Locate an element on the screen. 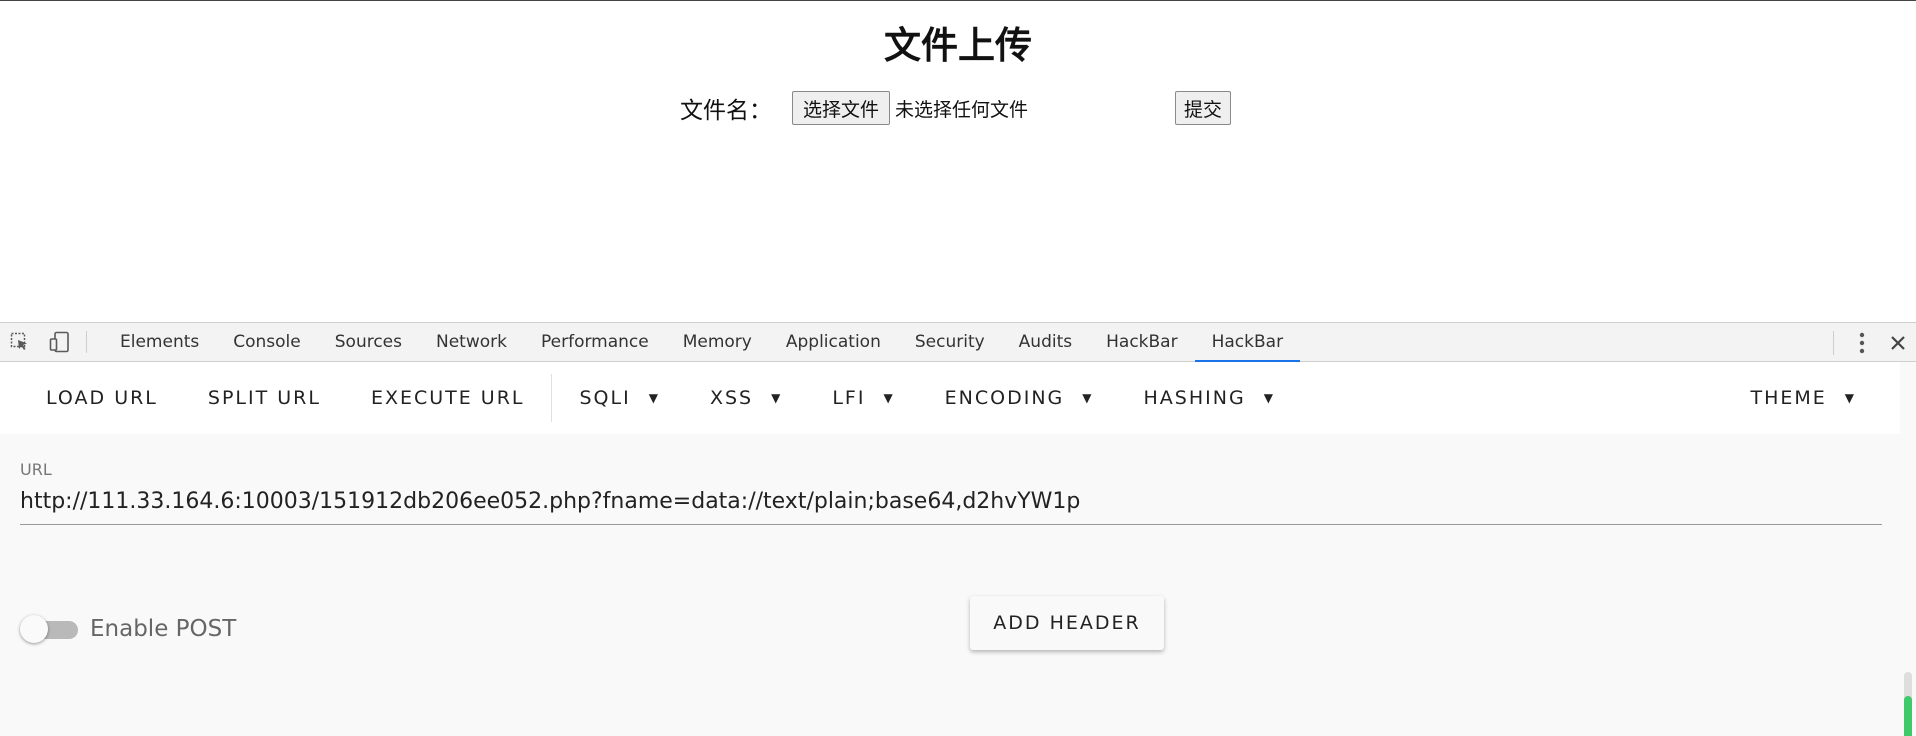  split-url-button: SPLIT URL is located at coordinates (264, 398).